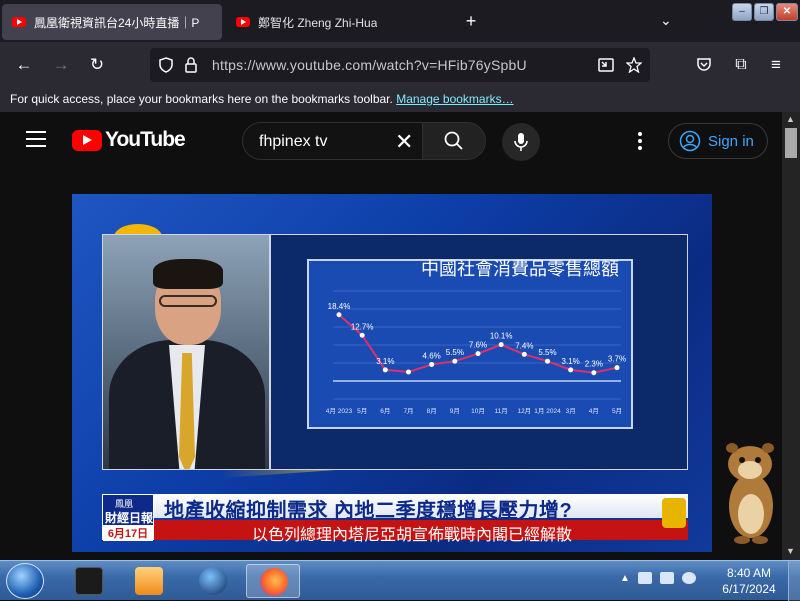 The width and height of the screenshot is (800, 601). What do you see at coordinates (749, 581) in the screenshot?
I see `system-clock: 8:40 AM 6/17/2024` at bounding box center [749, 581].